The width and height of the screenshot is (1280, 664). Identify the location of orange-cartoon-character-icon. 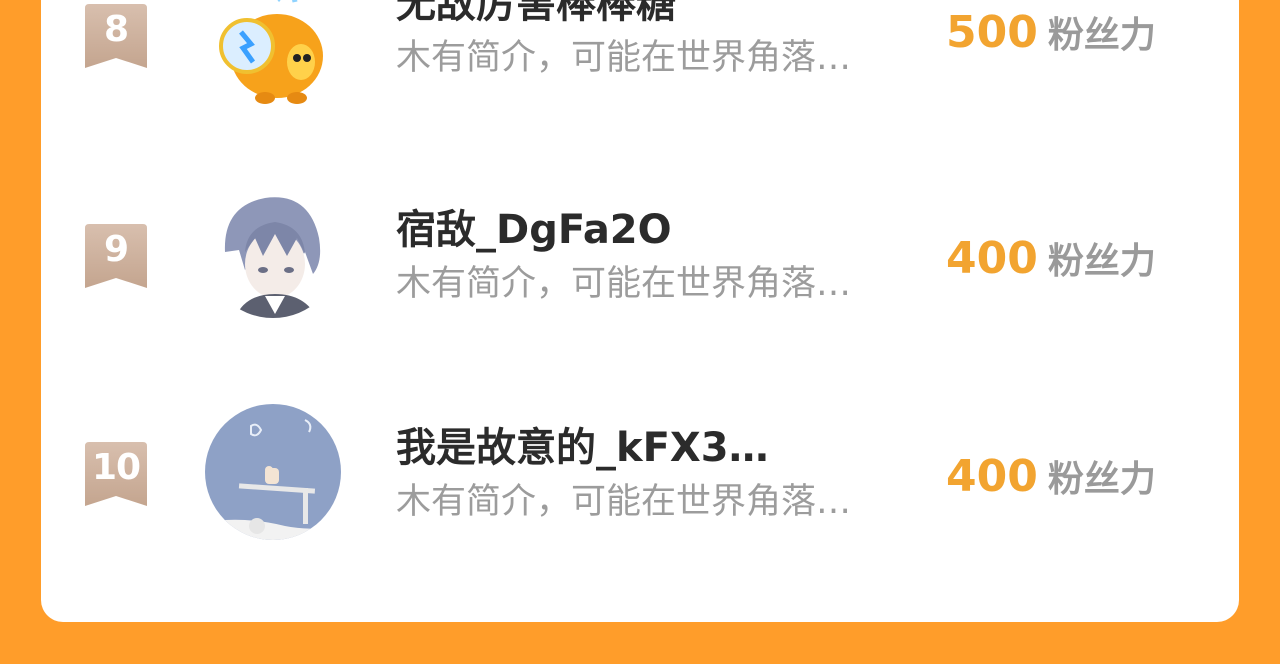
(273, 56).